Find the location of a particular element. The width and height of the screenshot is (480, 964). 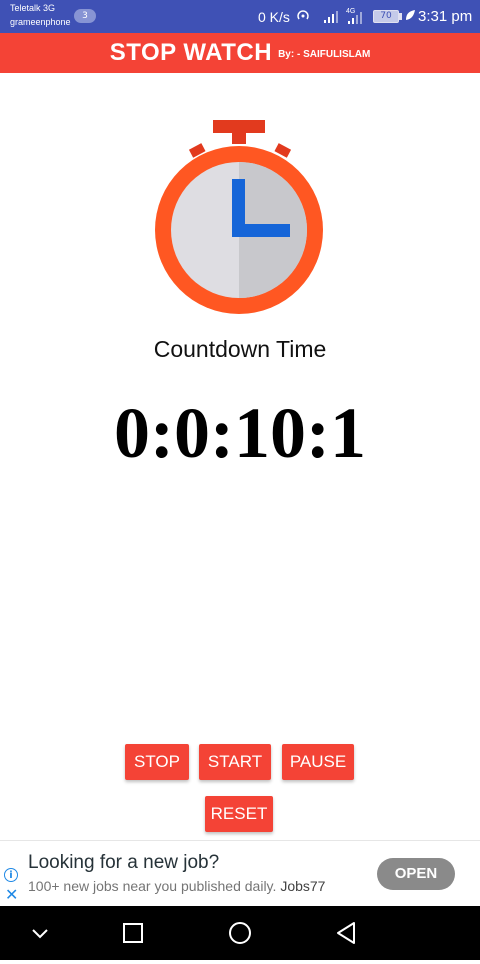

home-icon is located at coordinates (240, 933).